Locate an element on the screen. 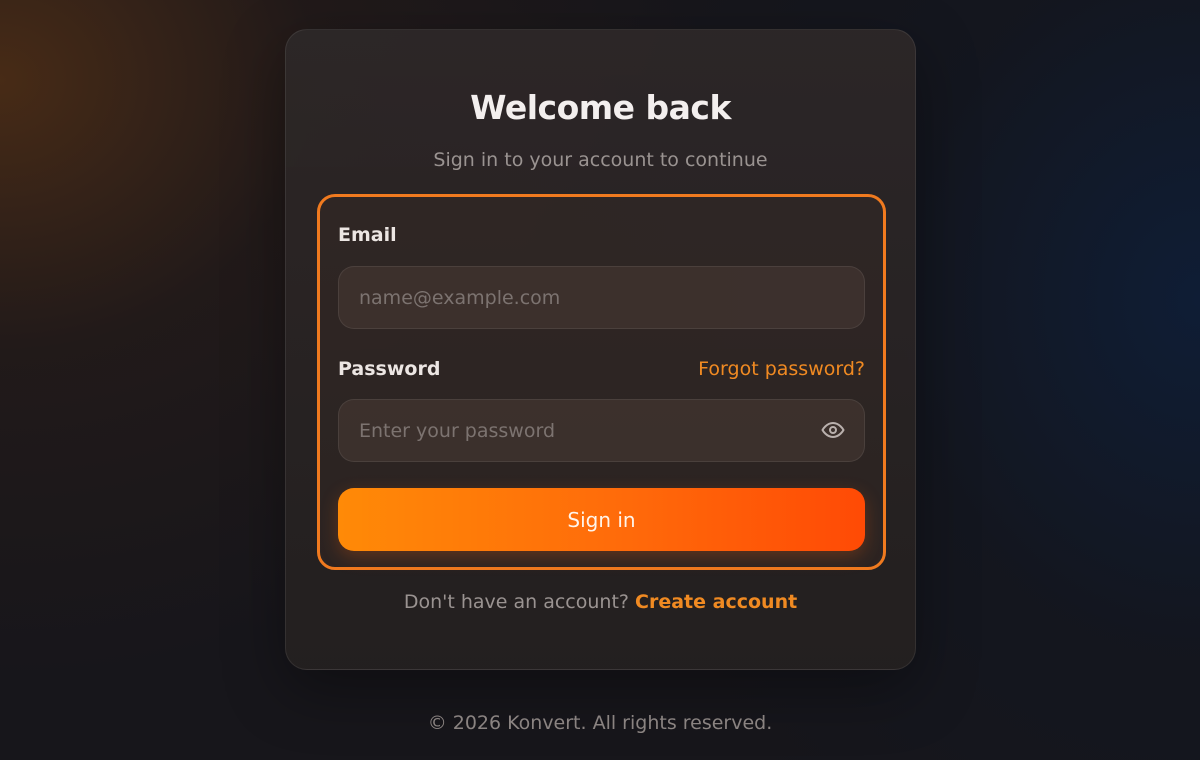 The width and height of the screenshot is (1200, 760). eye-icon is located at coordinates (833, 430).